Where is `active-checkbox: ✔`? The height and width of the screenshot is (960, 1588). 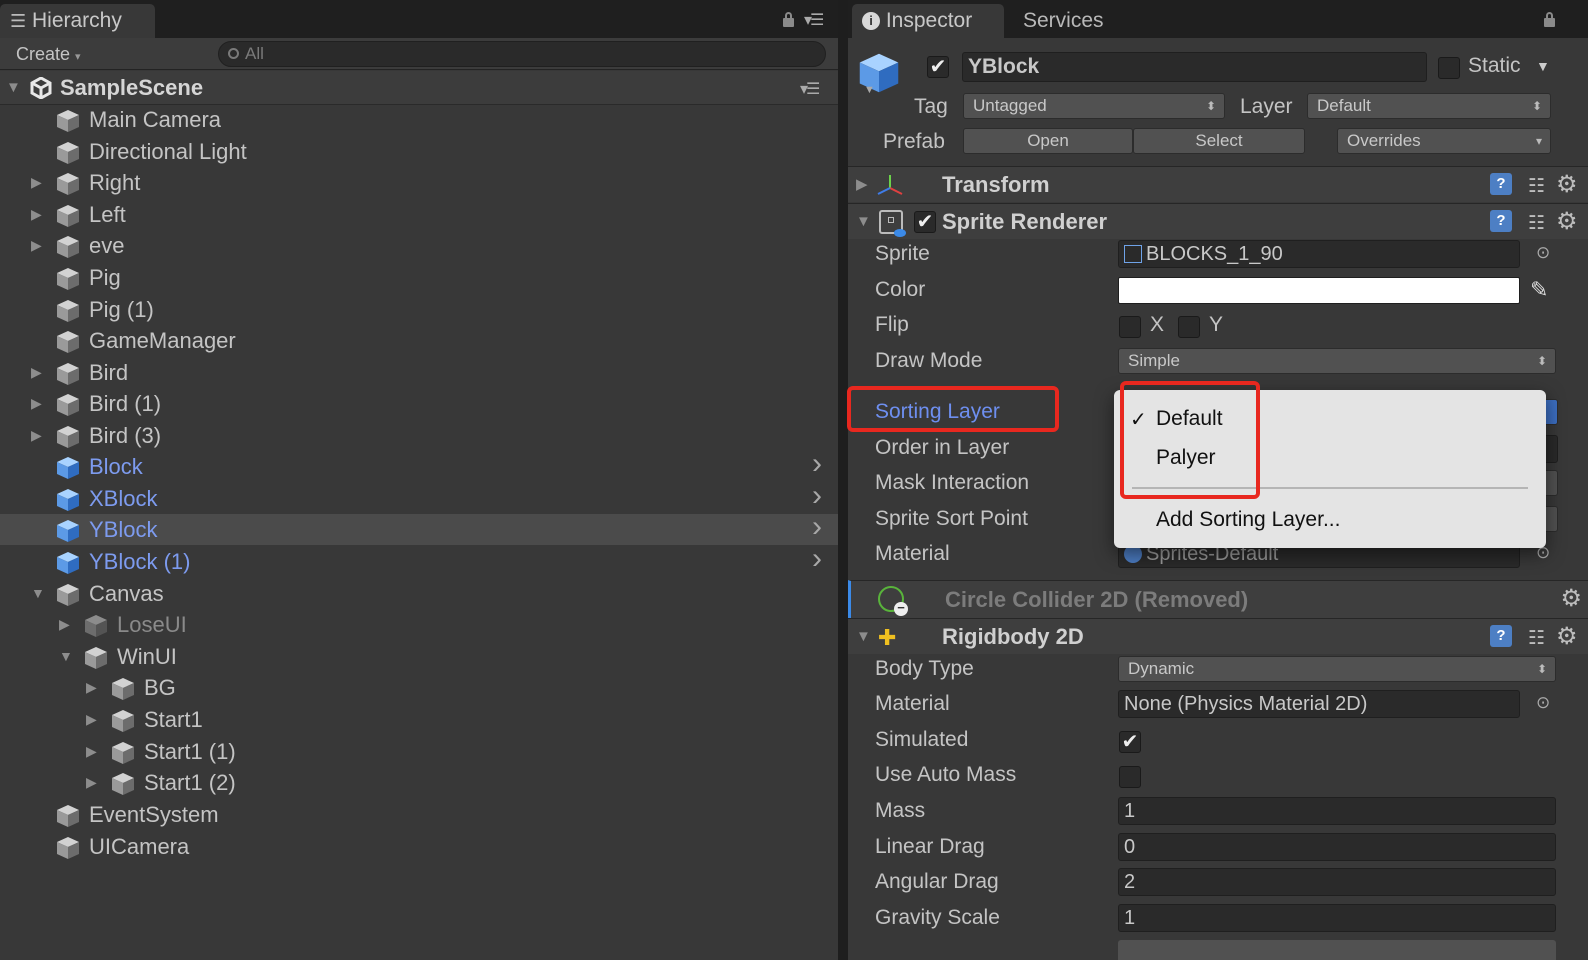
active-checkbox: ✔ is located at coordinates (938, 67).